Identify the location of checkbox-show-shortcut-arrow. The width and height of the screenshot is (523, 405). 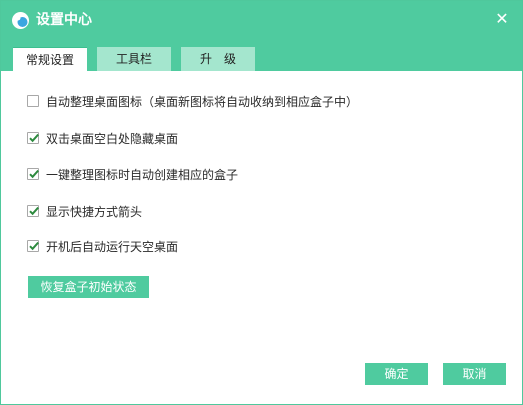
(33, 211).